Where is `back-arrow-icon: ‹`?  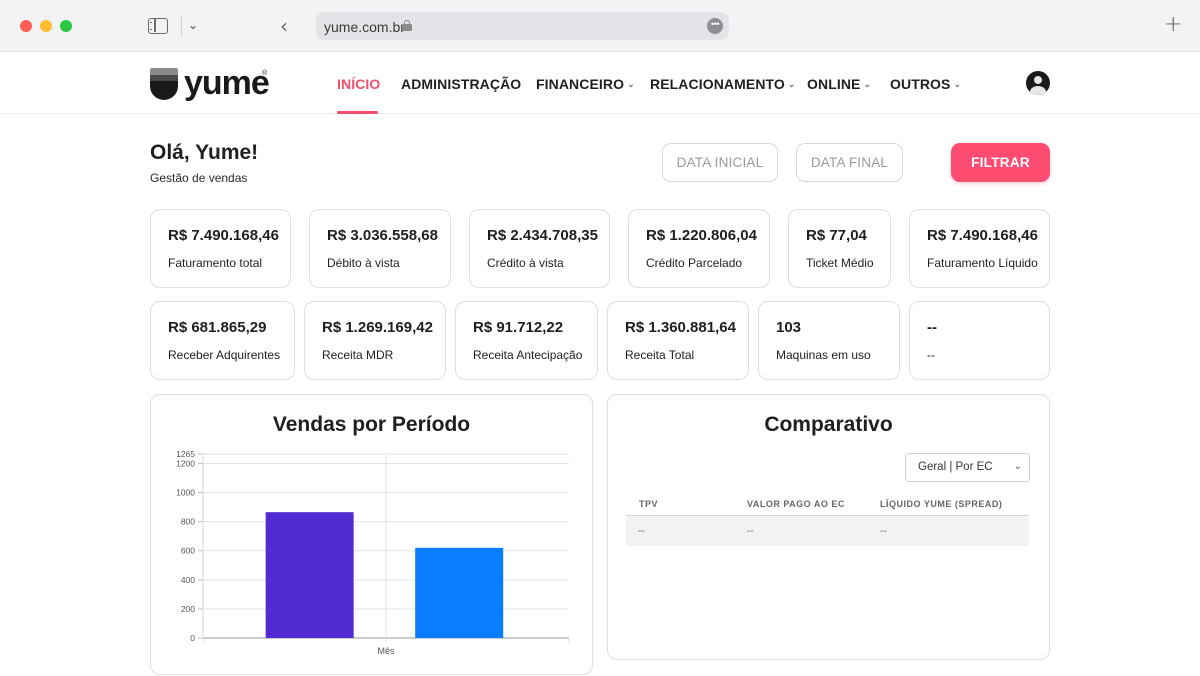 back-arrow-icon: ‹ is located at coordinates (284, 26).